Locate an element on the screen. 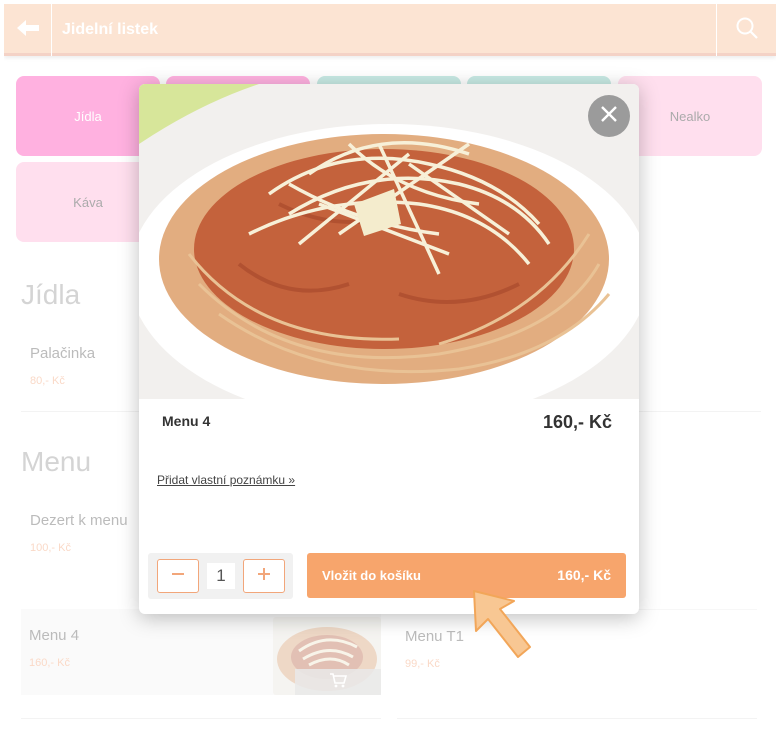 The height and width of the screenshot is (755, 782). add-to-cart-price: 160,- Kč is located at coordinates (584, 575).